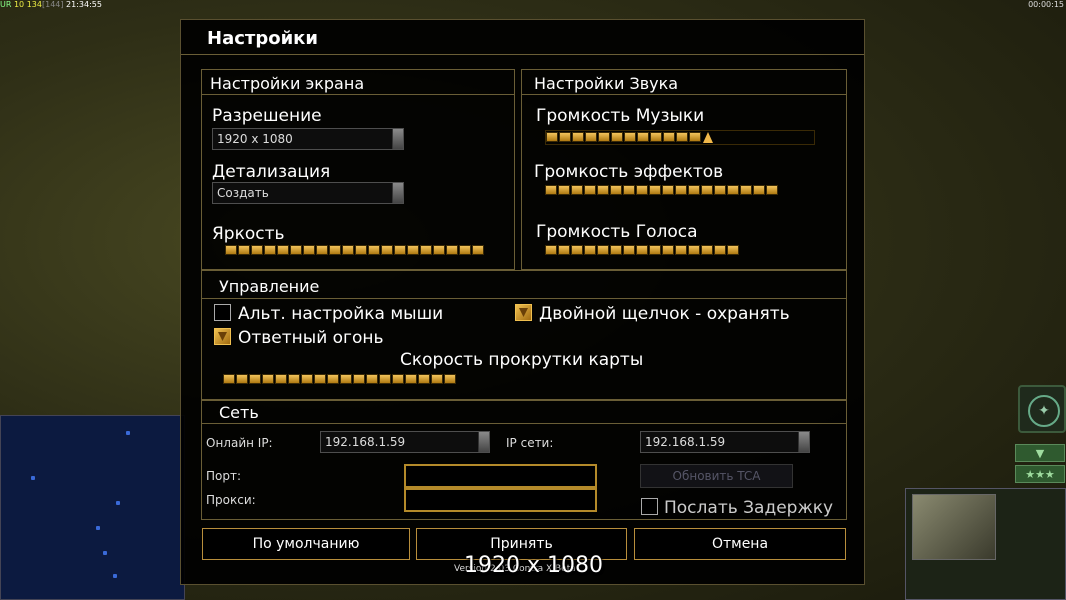 The width and height of the screenshot is (1066, 600). What do you see at coordinates (308, 193) in the screenshot?
I see `detail-dropdown: Создать` at bounding box center [308, 193].